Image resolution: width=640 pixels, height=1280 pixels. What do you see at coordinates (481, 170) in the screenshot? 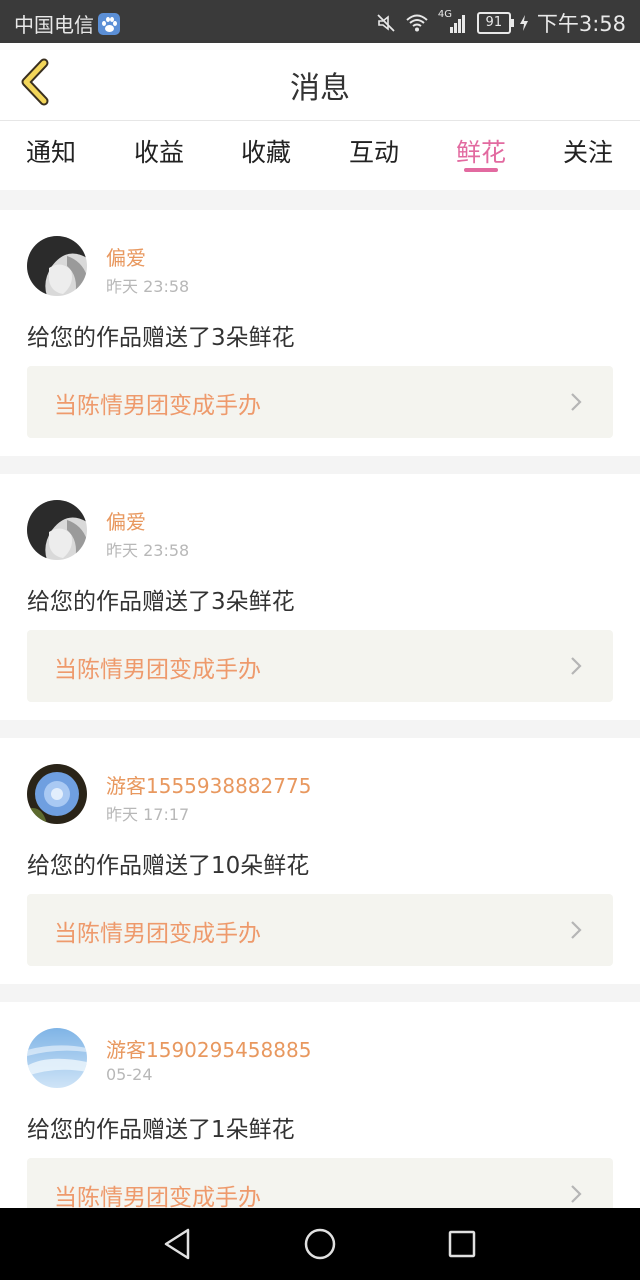
I see `active-tab-indicator` at bounding box center [481, 170].